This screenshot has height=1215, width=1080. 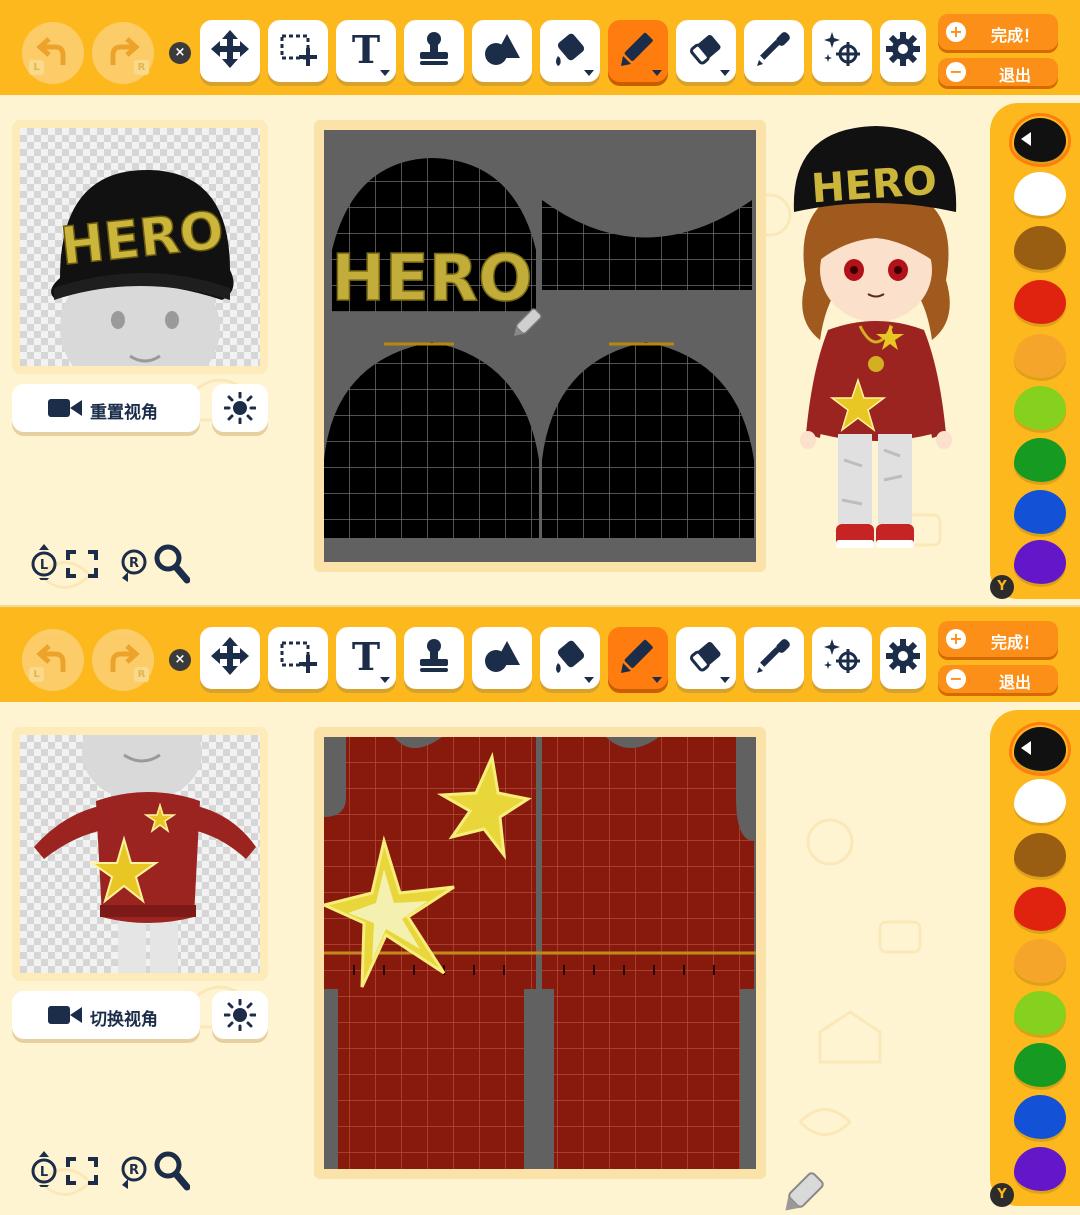 I want to click on character-preview: HERO, so click(x=875, y=340).